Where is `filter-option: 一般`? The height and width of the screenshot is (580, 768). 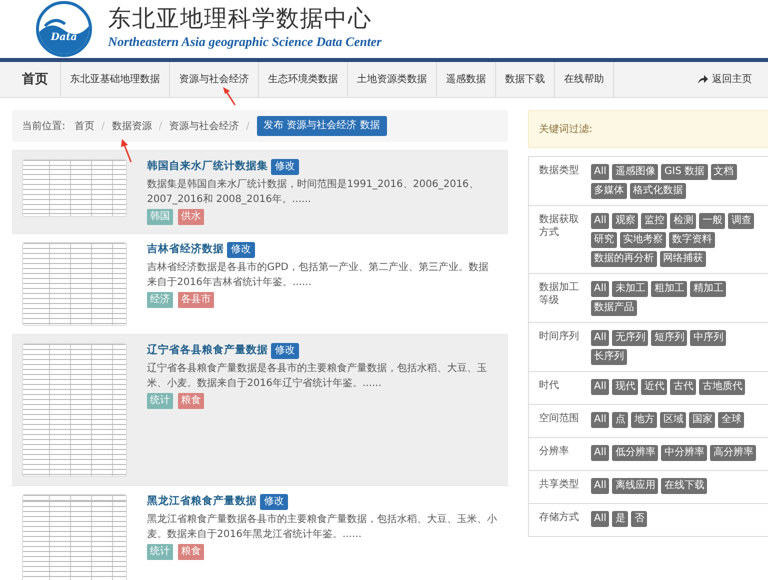
filter-option: 一般 is located at coordinates (712, 221).